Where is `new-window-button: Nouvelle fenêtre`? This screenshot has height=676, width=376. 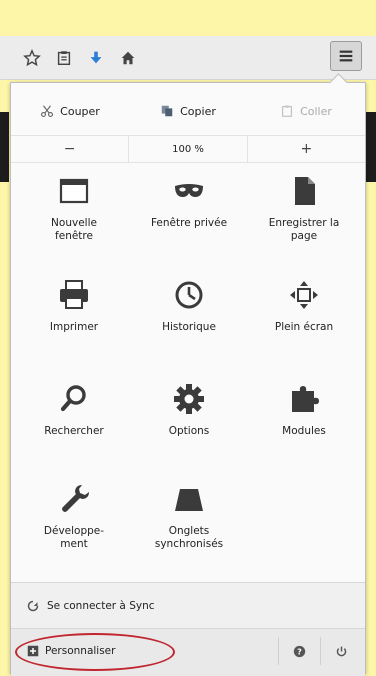
new-window-button: Nouvelle fenêtre is located at coordinates (74, 207).